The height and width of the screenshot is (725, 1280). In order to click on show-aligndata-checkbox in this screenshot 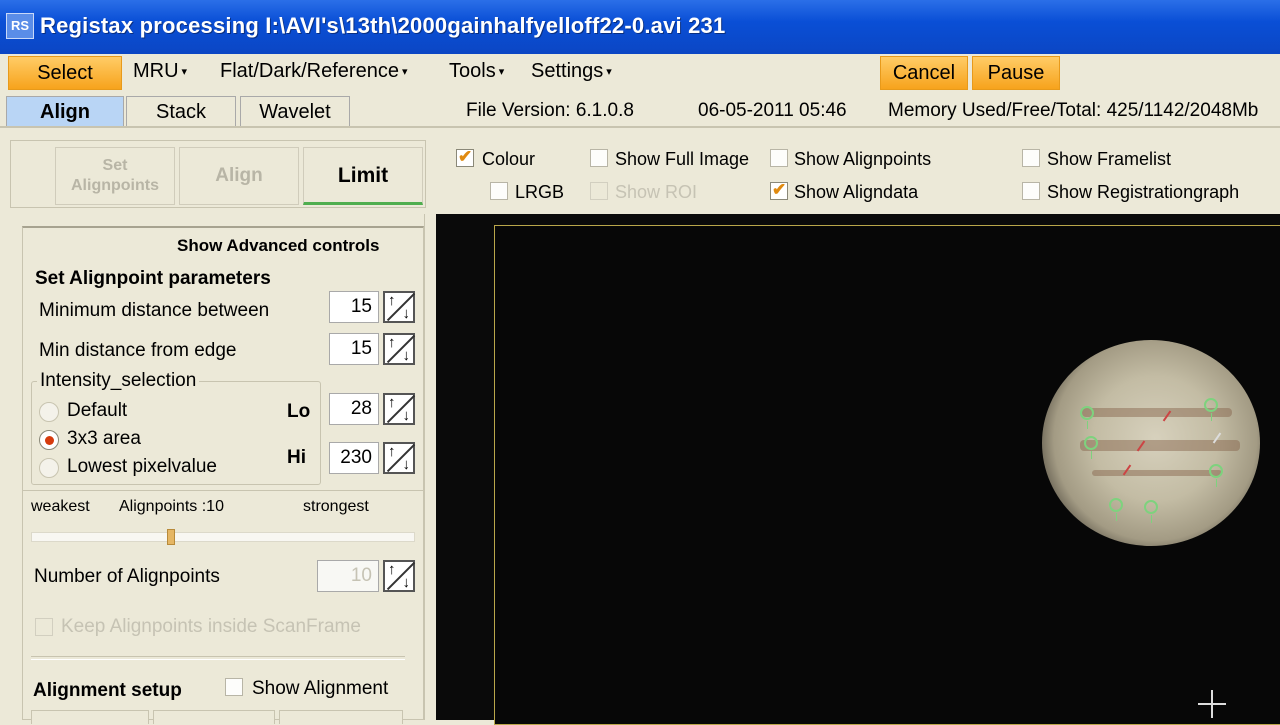, I will do `click(779, 190)`.